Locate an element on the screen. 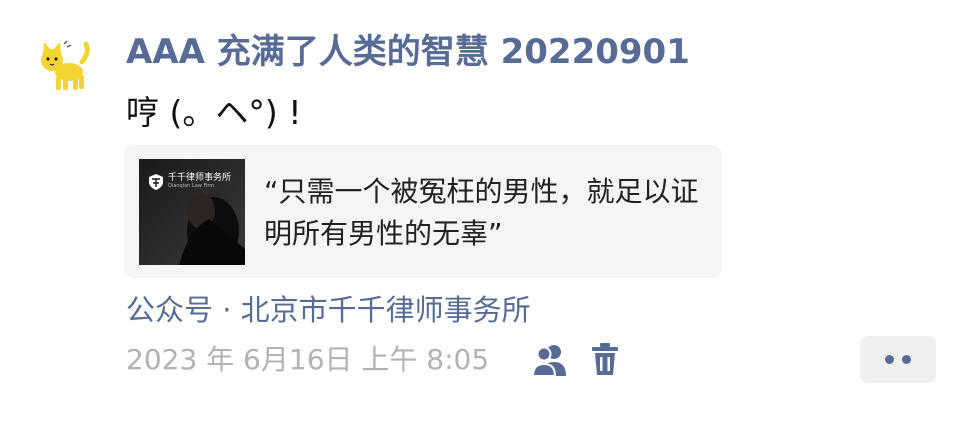 The height and width of the screenshot is (423, 960). law-firm-logo: 千千律师事务所 Qianqian Law Firm is located at coordinates (190, 181).